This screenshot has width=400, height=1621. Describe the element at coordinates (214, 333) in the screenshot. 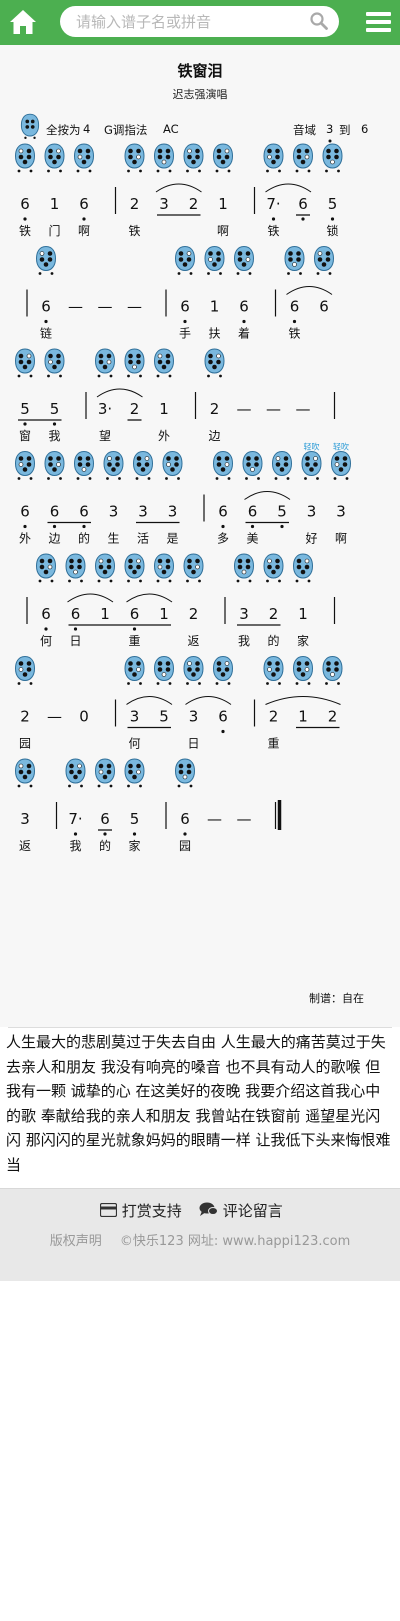

I see `lyric-text: 扶` at that location.